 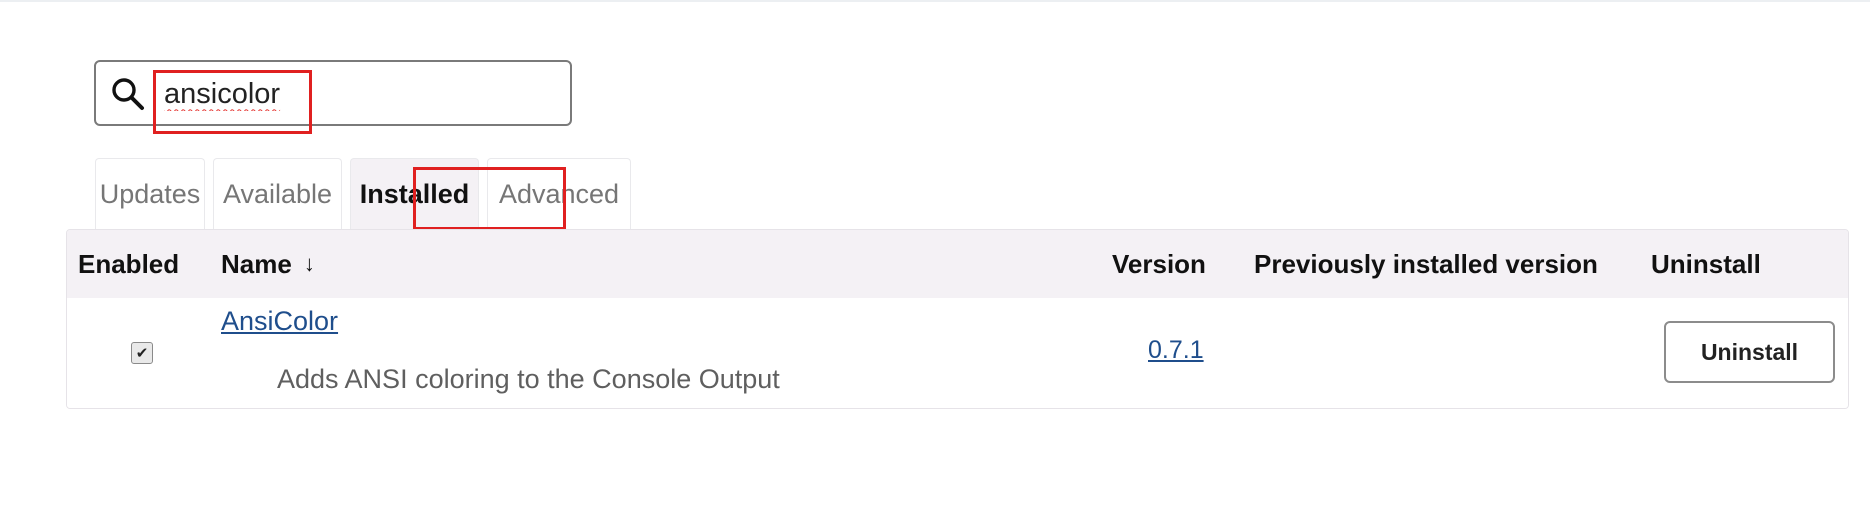 I want to click on sort-down-icon: ↓, so click(x=309, y=263).